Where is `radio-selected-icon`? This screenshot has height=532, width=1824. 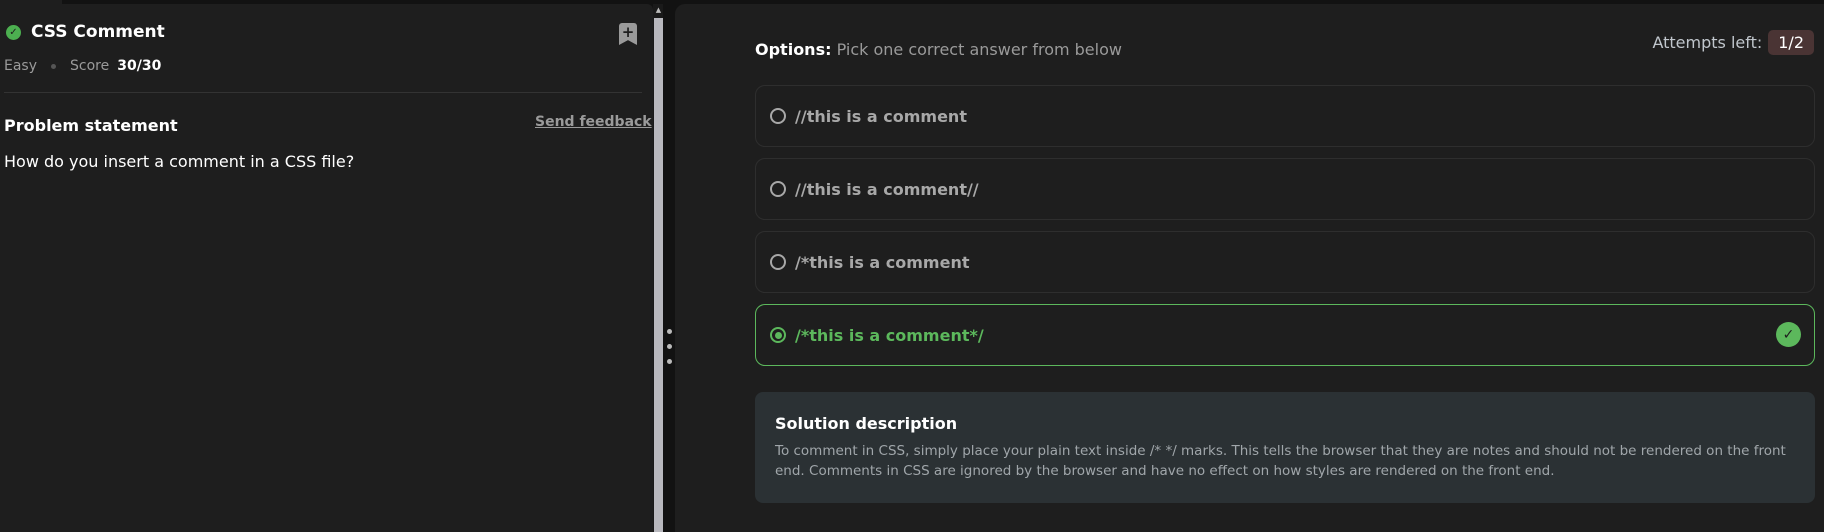 radio-selected-icon is located at coordinates (778, 335).